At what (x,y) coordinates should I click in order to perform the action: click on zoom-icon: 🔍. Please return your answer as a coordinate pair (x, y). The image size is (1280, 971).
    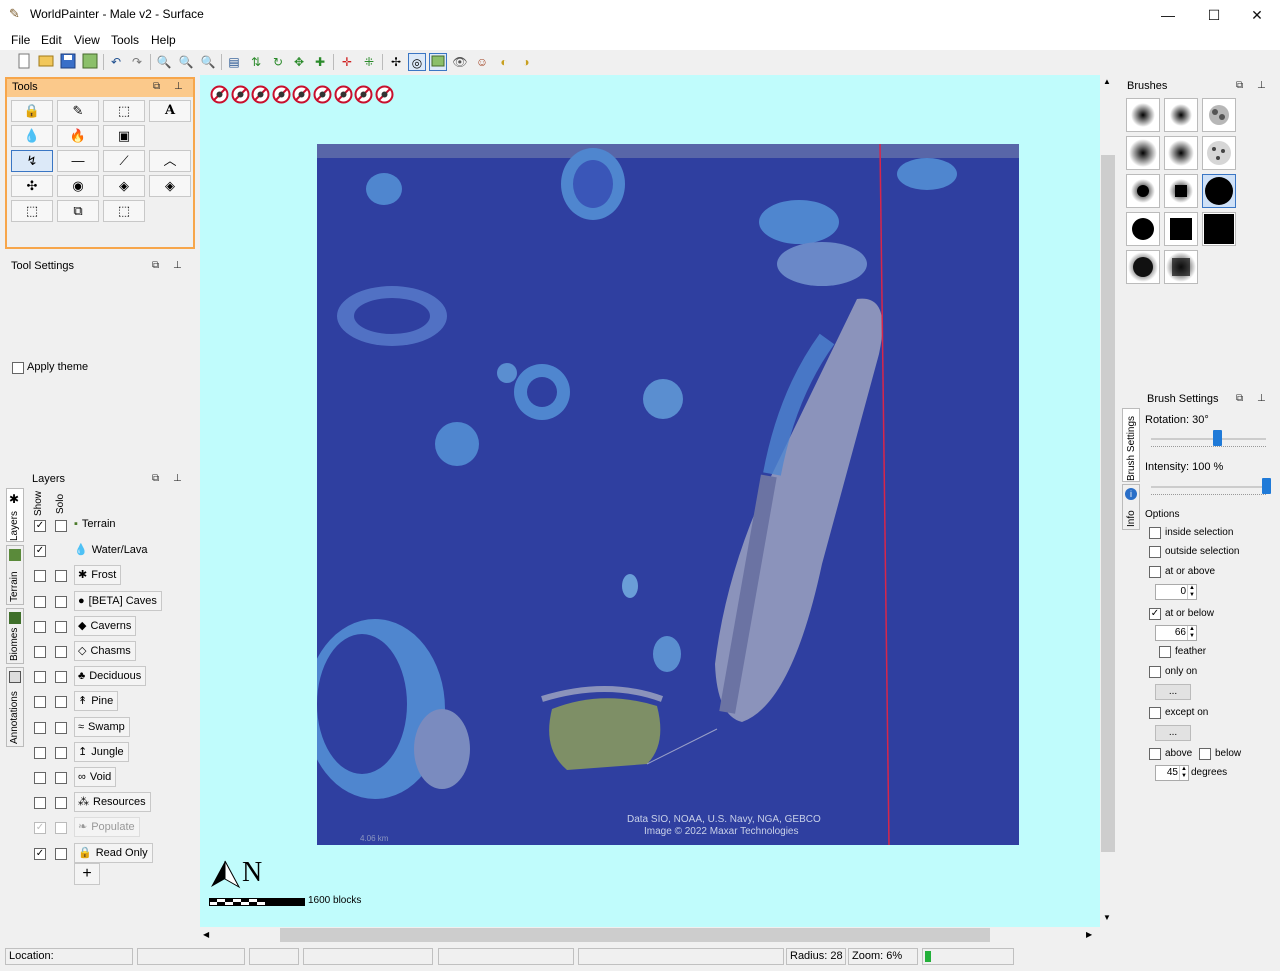
    Looking at the image, I should click on (164, 62).